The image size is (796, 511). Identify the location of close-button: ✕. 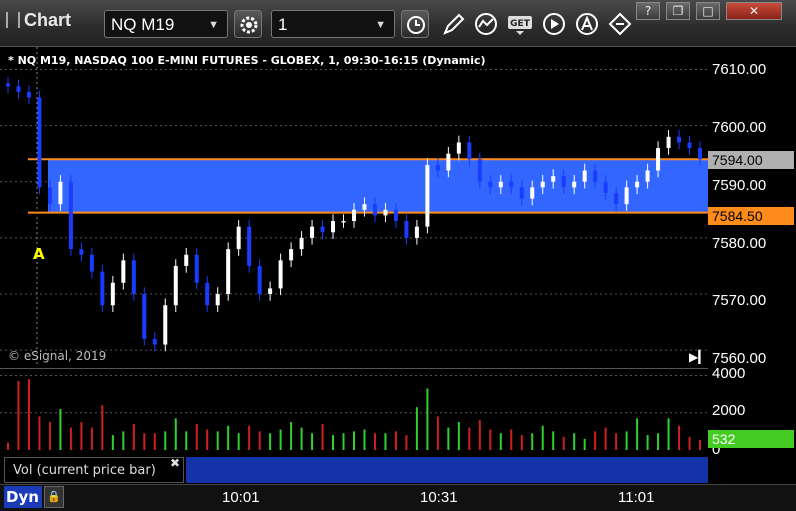
(754, 11).